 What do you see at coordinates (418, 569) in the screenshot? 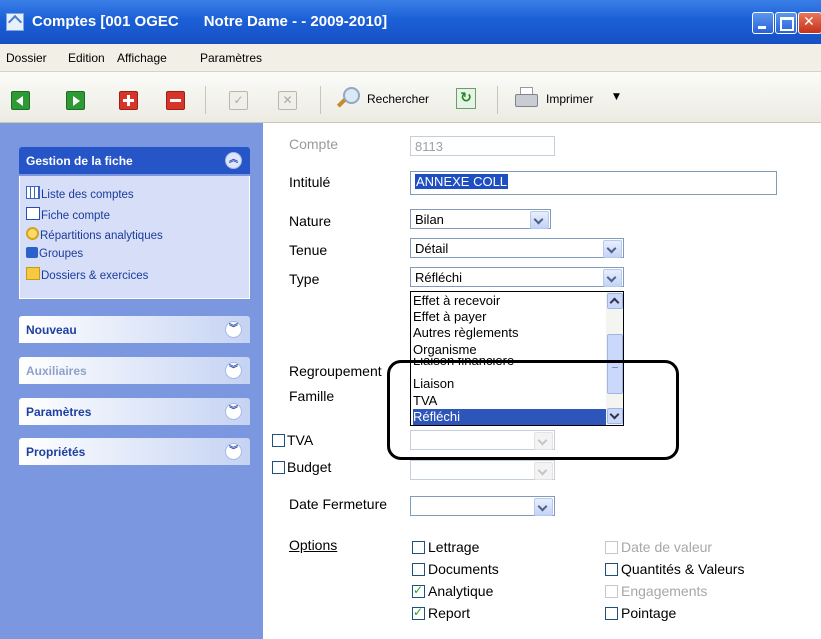
I see `documents-checkbox` at bounding box center [418, 569].